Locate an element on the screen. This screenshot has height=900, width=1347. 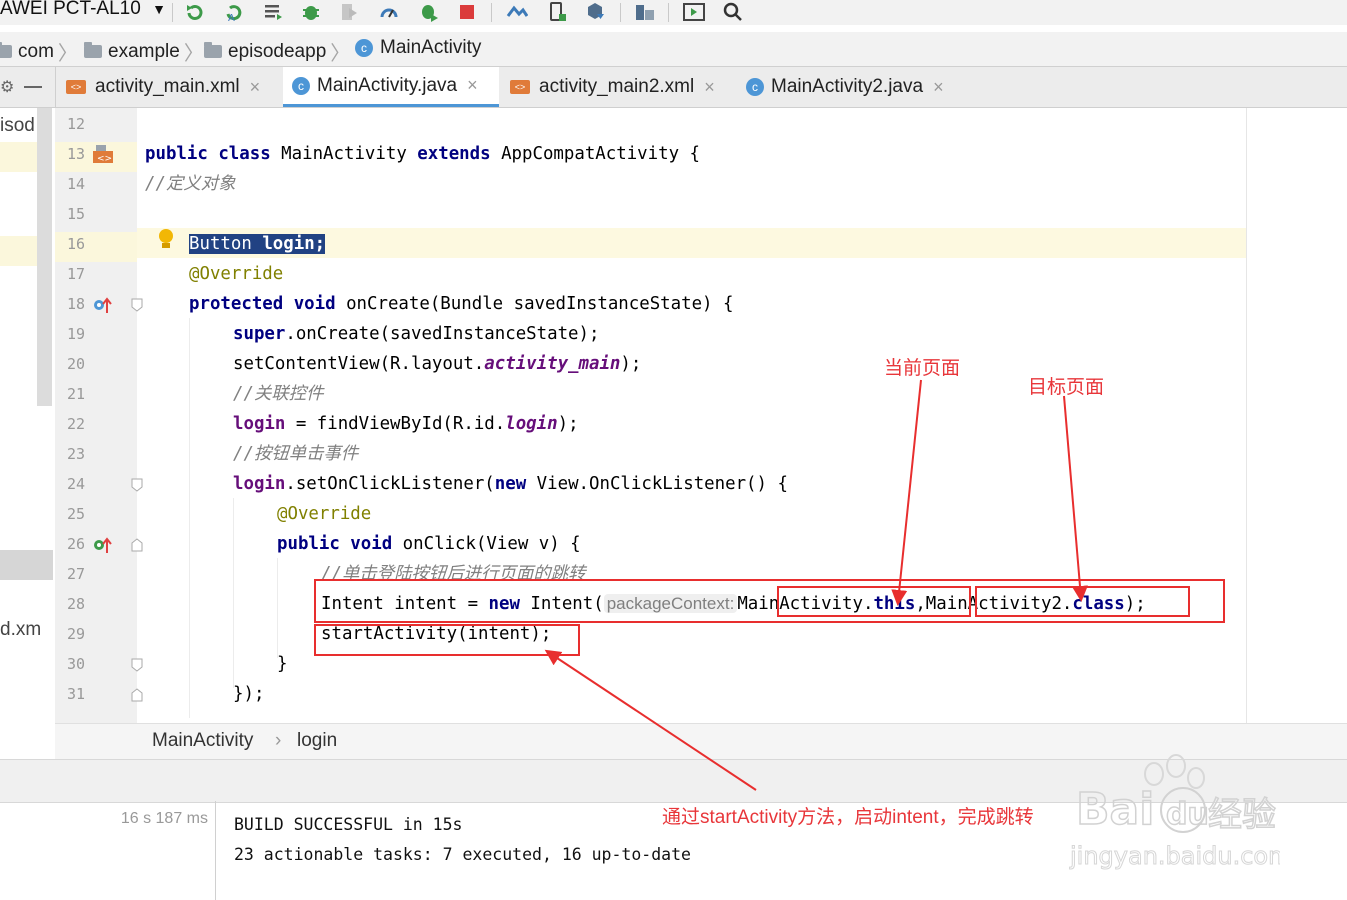
line-number: 22 is located at coordinates (75, 424).